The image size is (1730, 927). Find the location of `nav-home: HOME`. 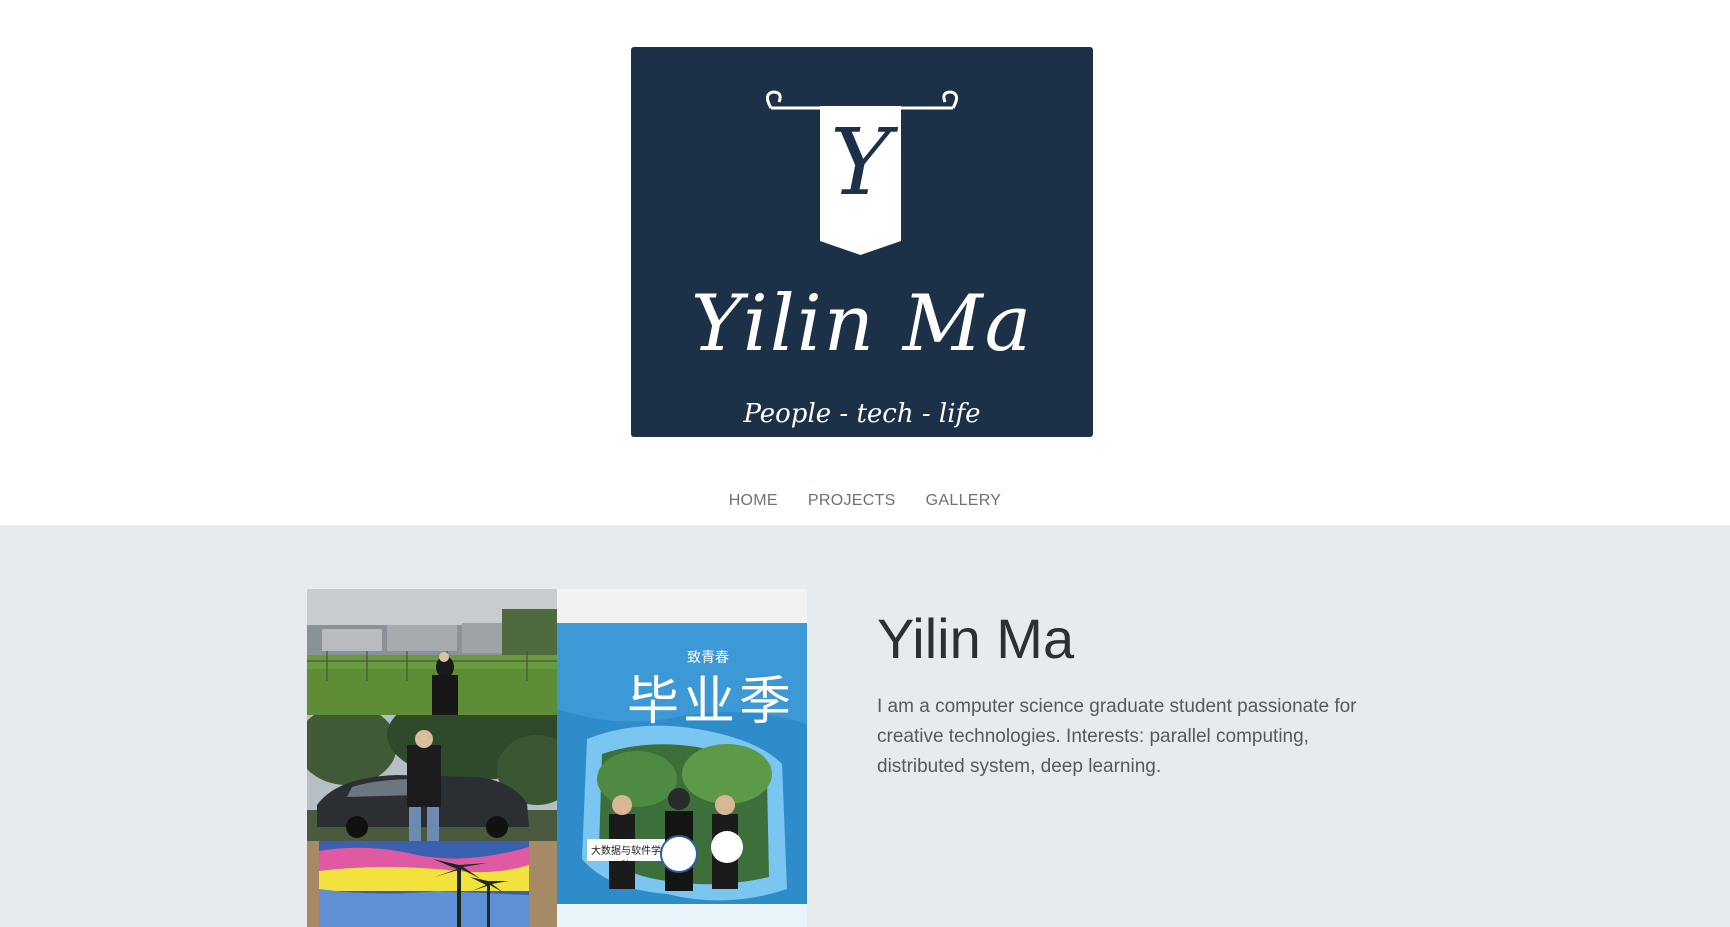

nav-home: HOME is located at coordinates (753, 501).